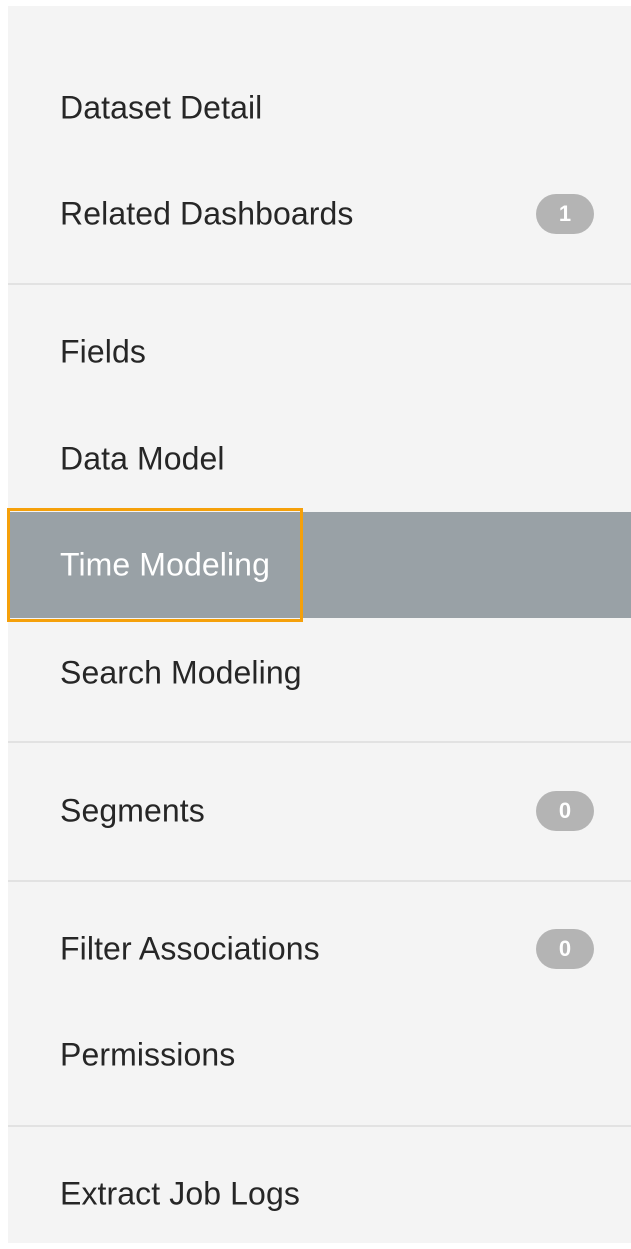 The width and height of the screenshot is (631, 1249). What do you see at coordinates (319, 108) in the screenshot?
I see `nav-item-dataset-detail: Dataset Detail` at bounding box center [319, 108].